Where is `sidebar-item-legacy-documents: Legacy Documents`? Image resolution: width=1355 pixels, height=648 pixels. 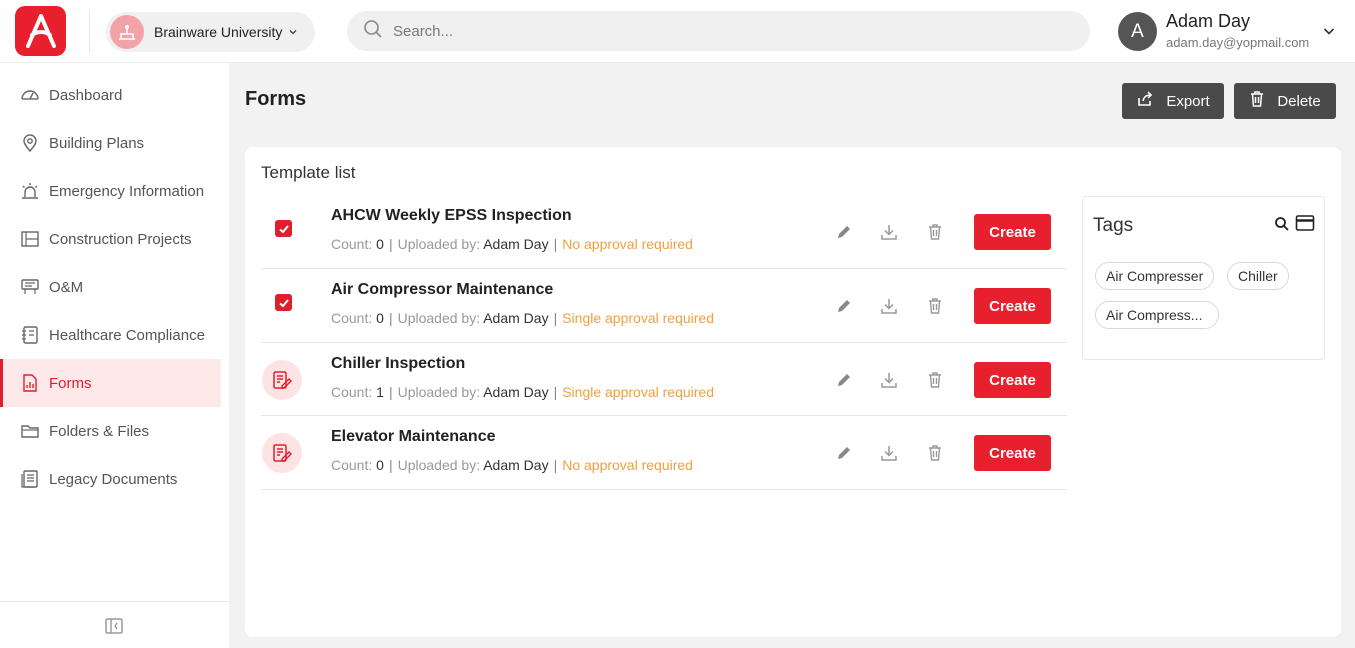 sidebar-item-legacy-documents: Legacy Documents is located at coordinates (110, 479).